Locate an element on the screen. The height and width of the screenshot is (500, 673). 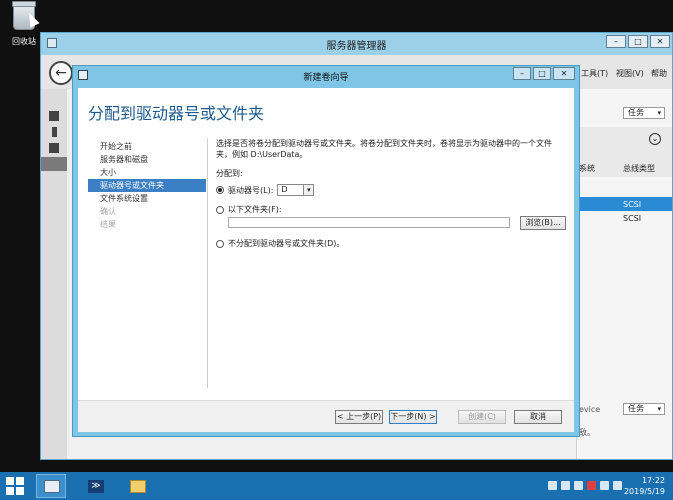
nav-step-confirm: 确认 is located at coordinates (108, 211).